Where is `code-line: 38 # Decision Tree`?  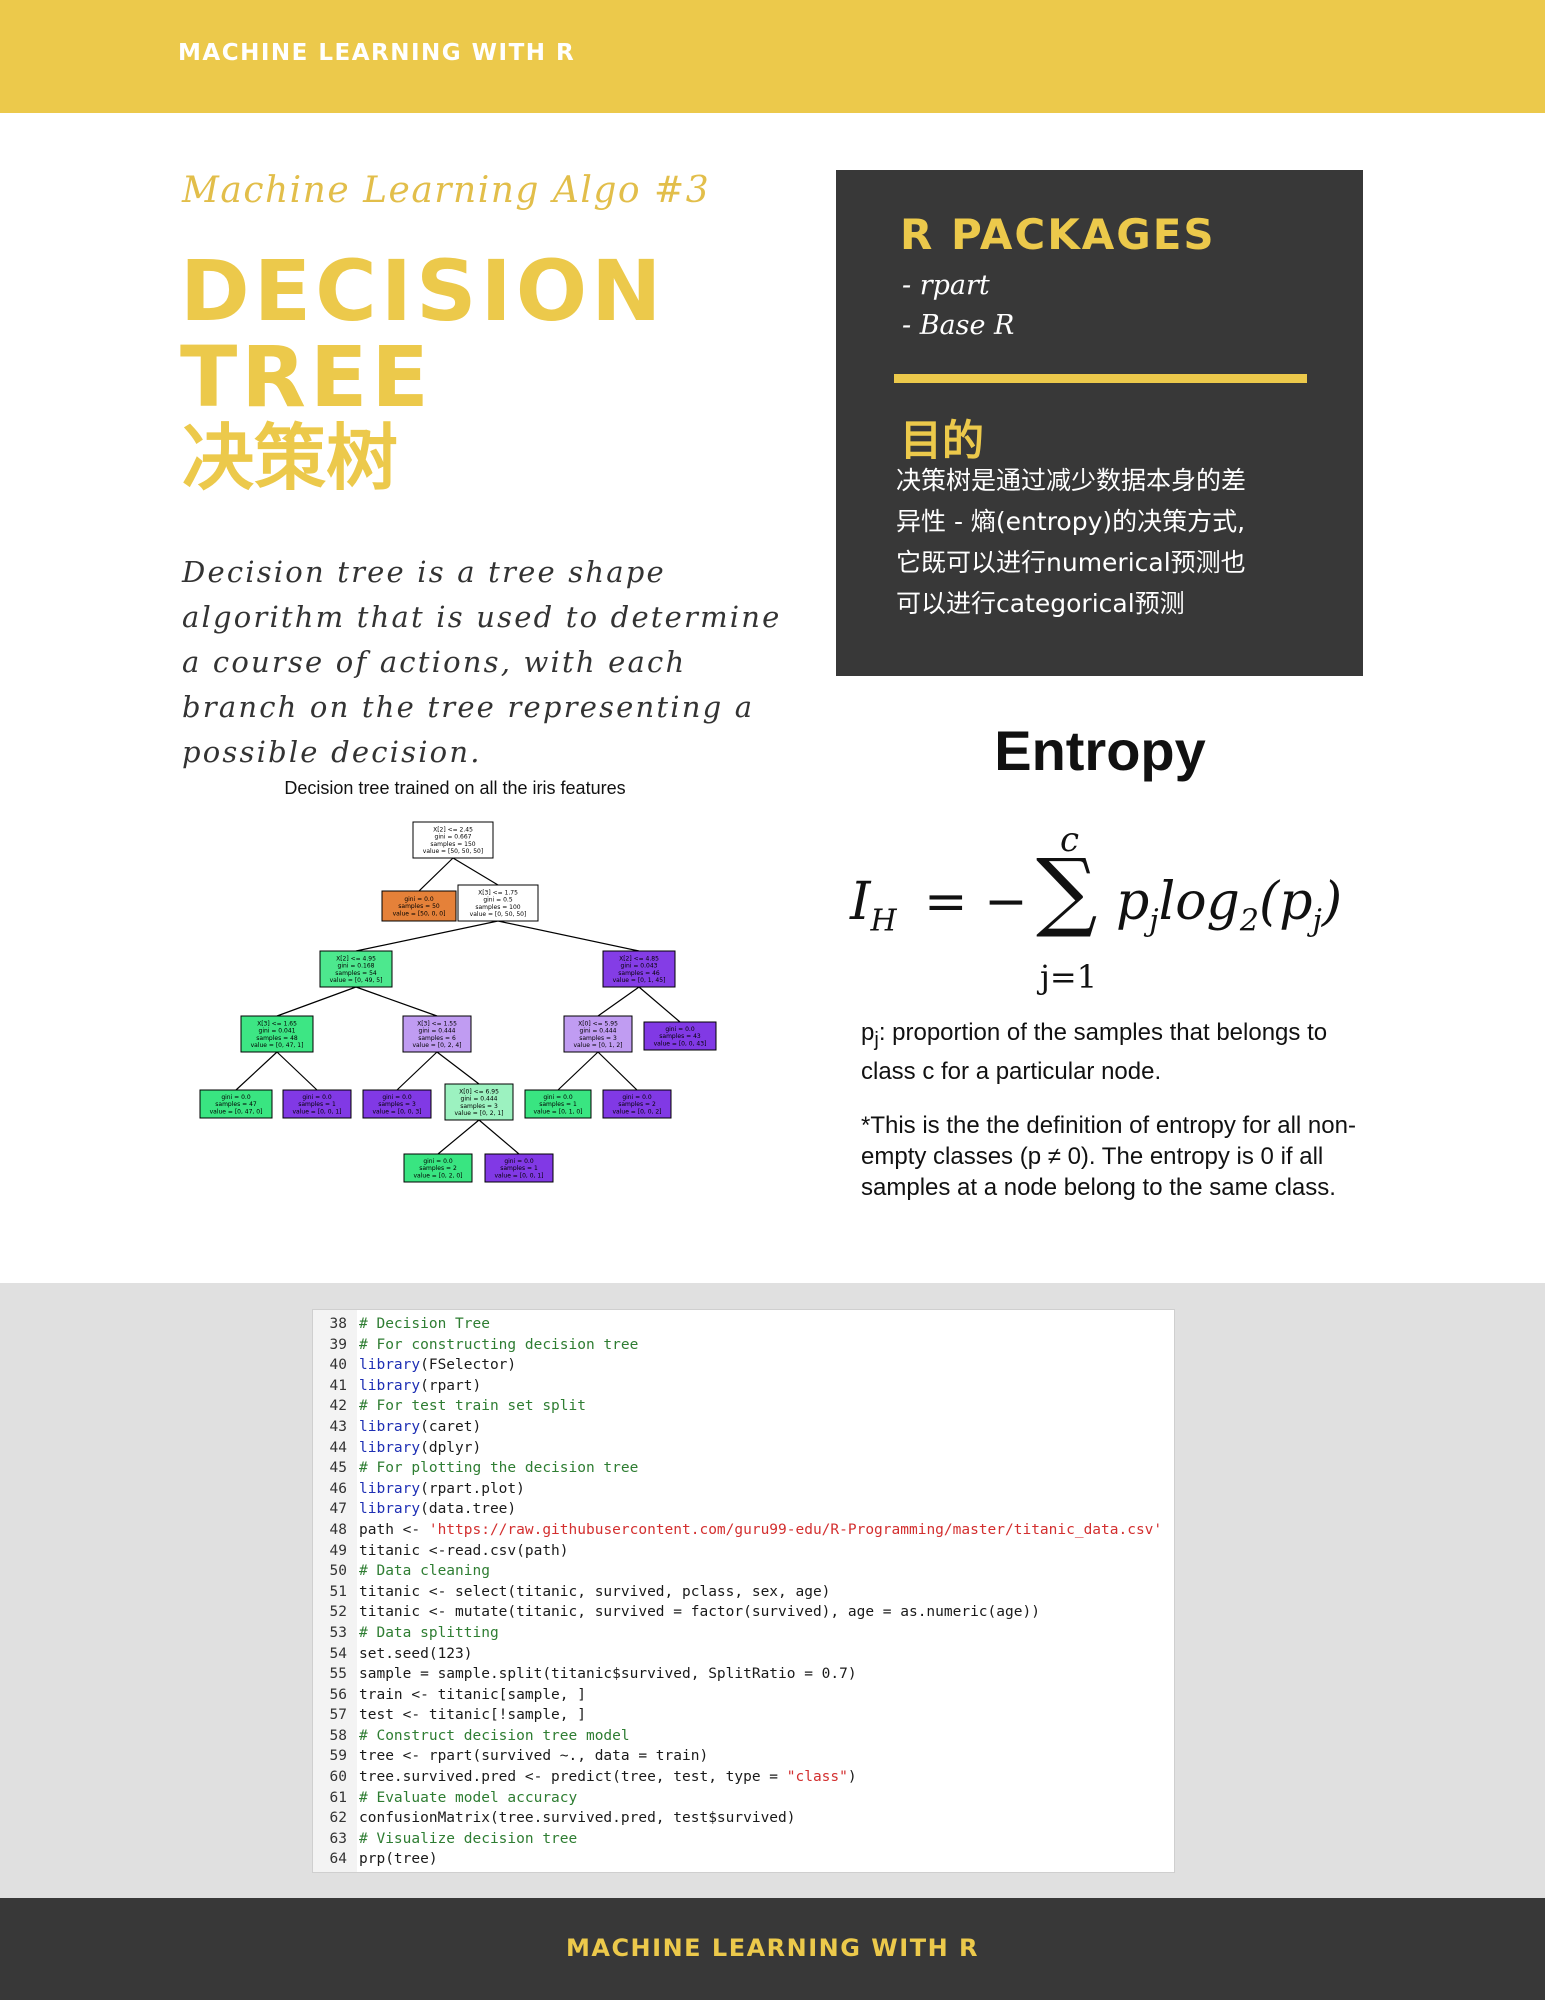
code-line: 38 # Decision Tree is located at coordinates (743, 1324).